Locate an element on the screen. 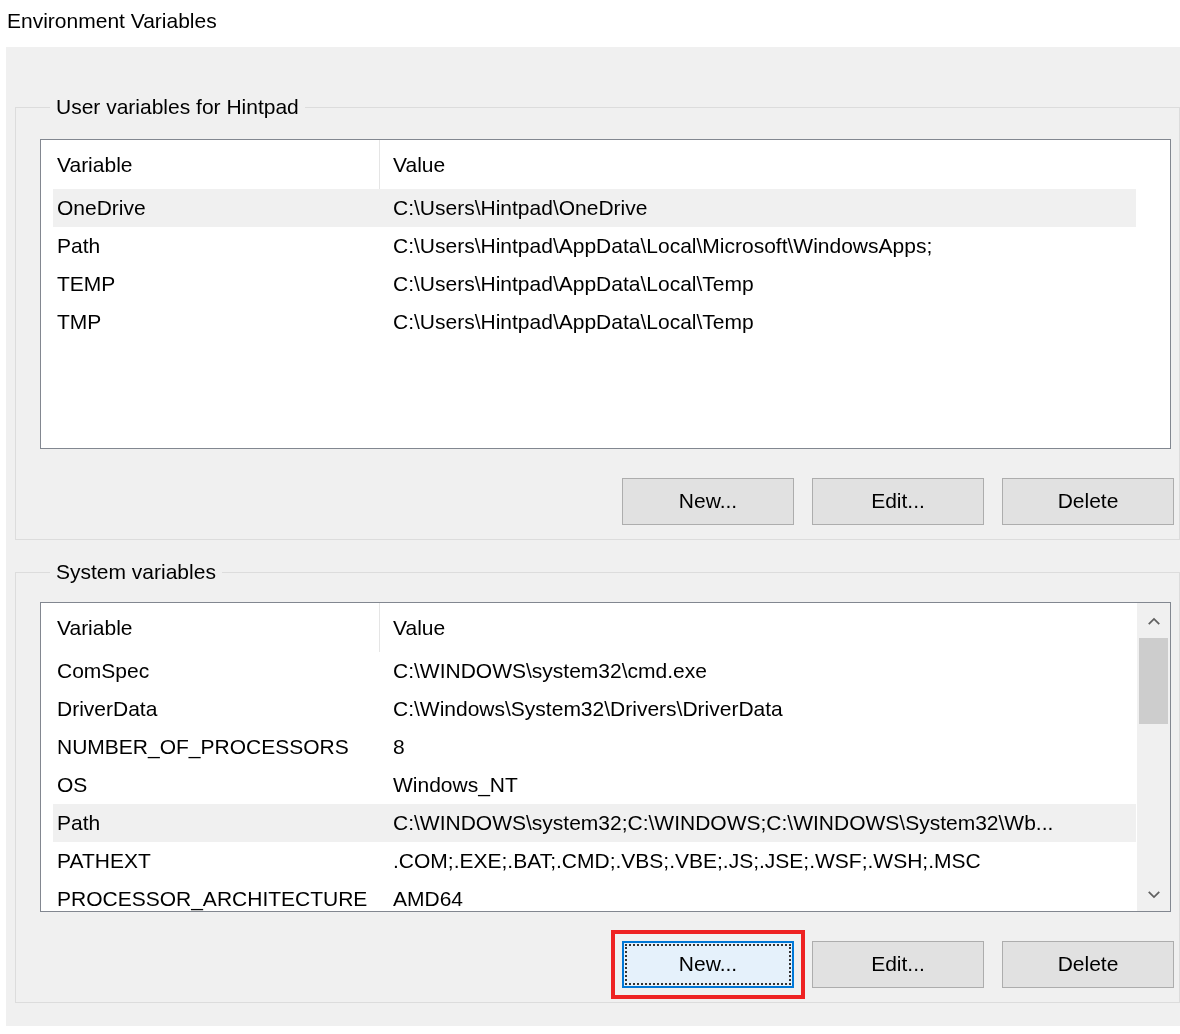 The height and width of the screenshot is (1034, 1180). variable-name: DriverData is located at coordinates (107, 709).